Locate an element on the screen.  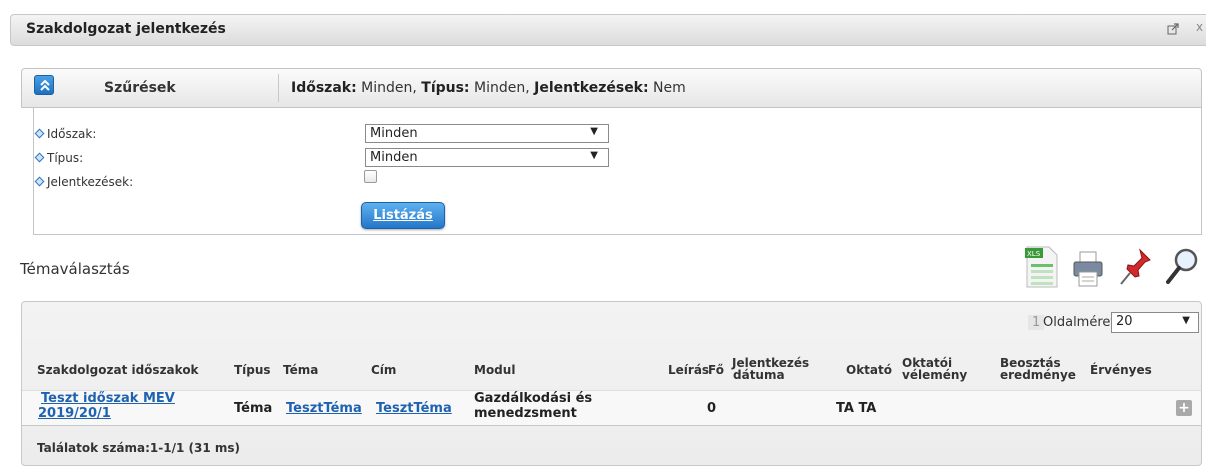
idoszak-select: Minden ▼ is located at coordinates (487, 133).